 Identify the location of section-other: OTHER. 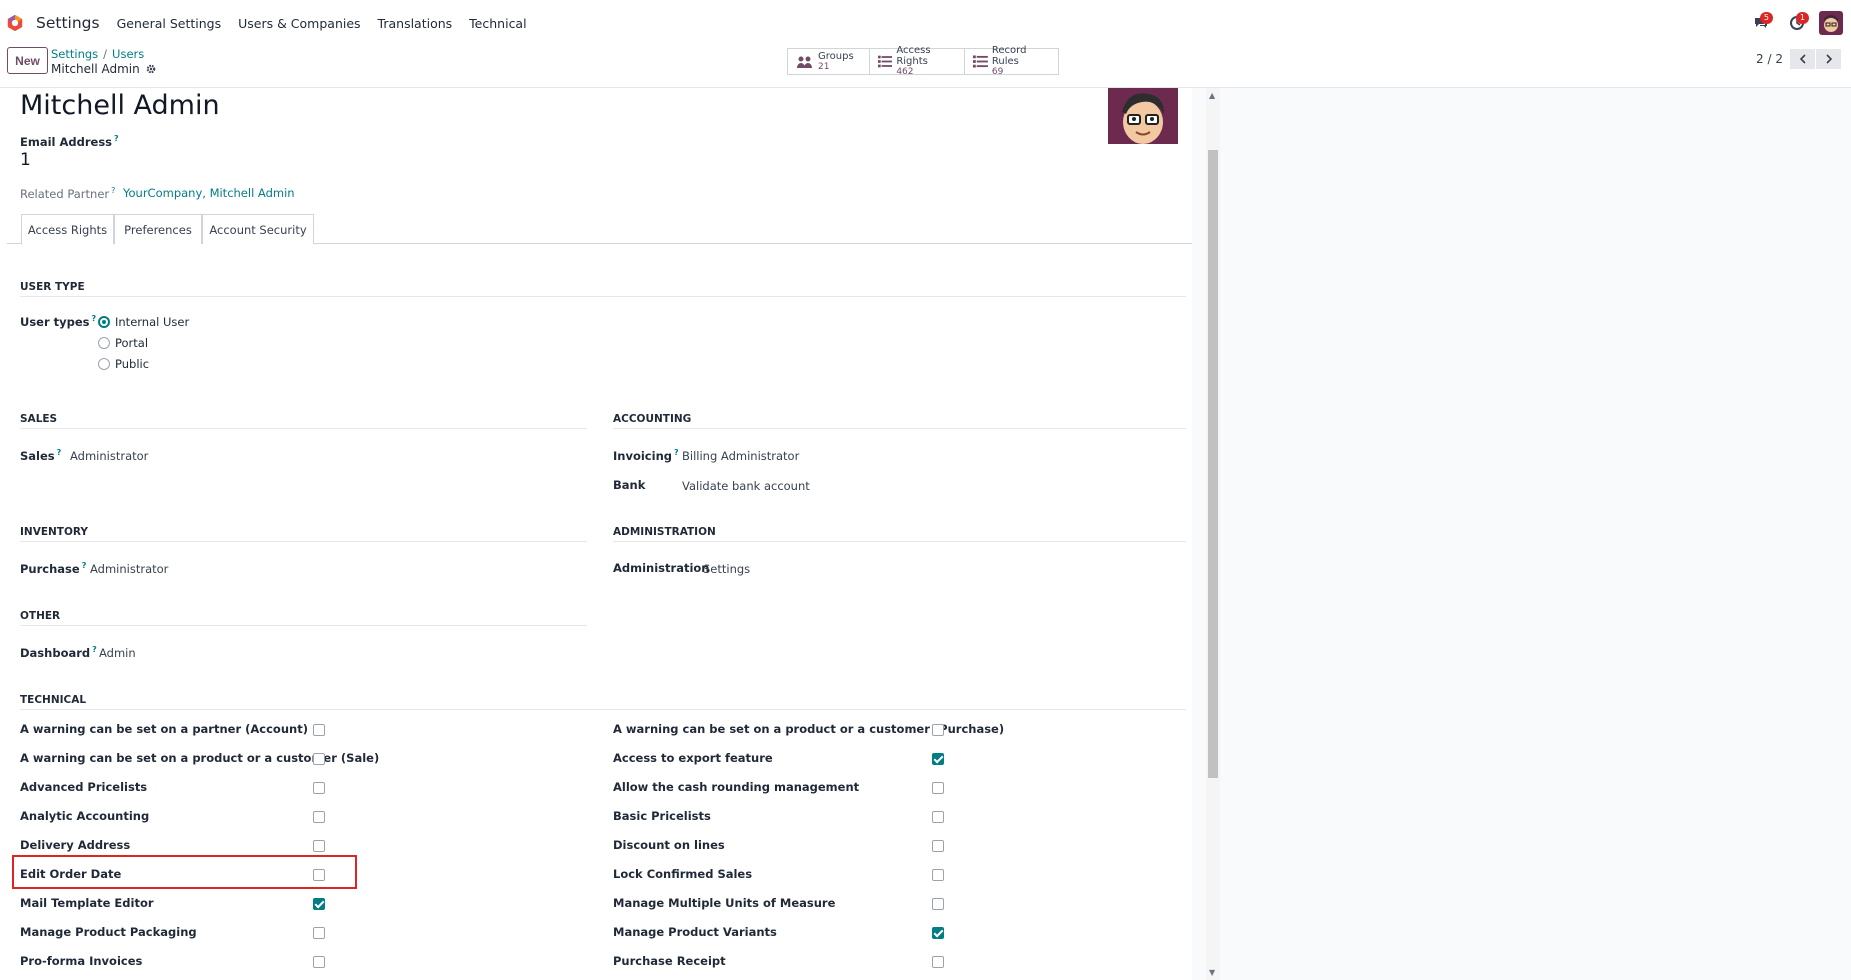
(40, 616).